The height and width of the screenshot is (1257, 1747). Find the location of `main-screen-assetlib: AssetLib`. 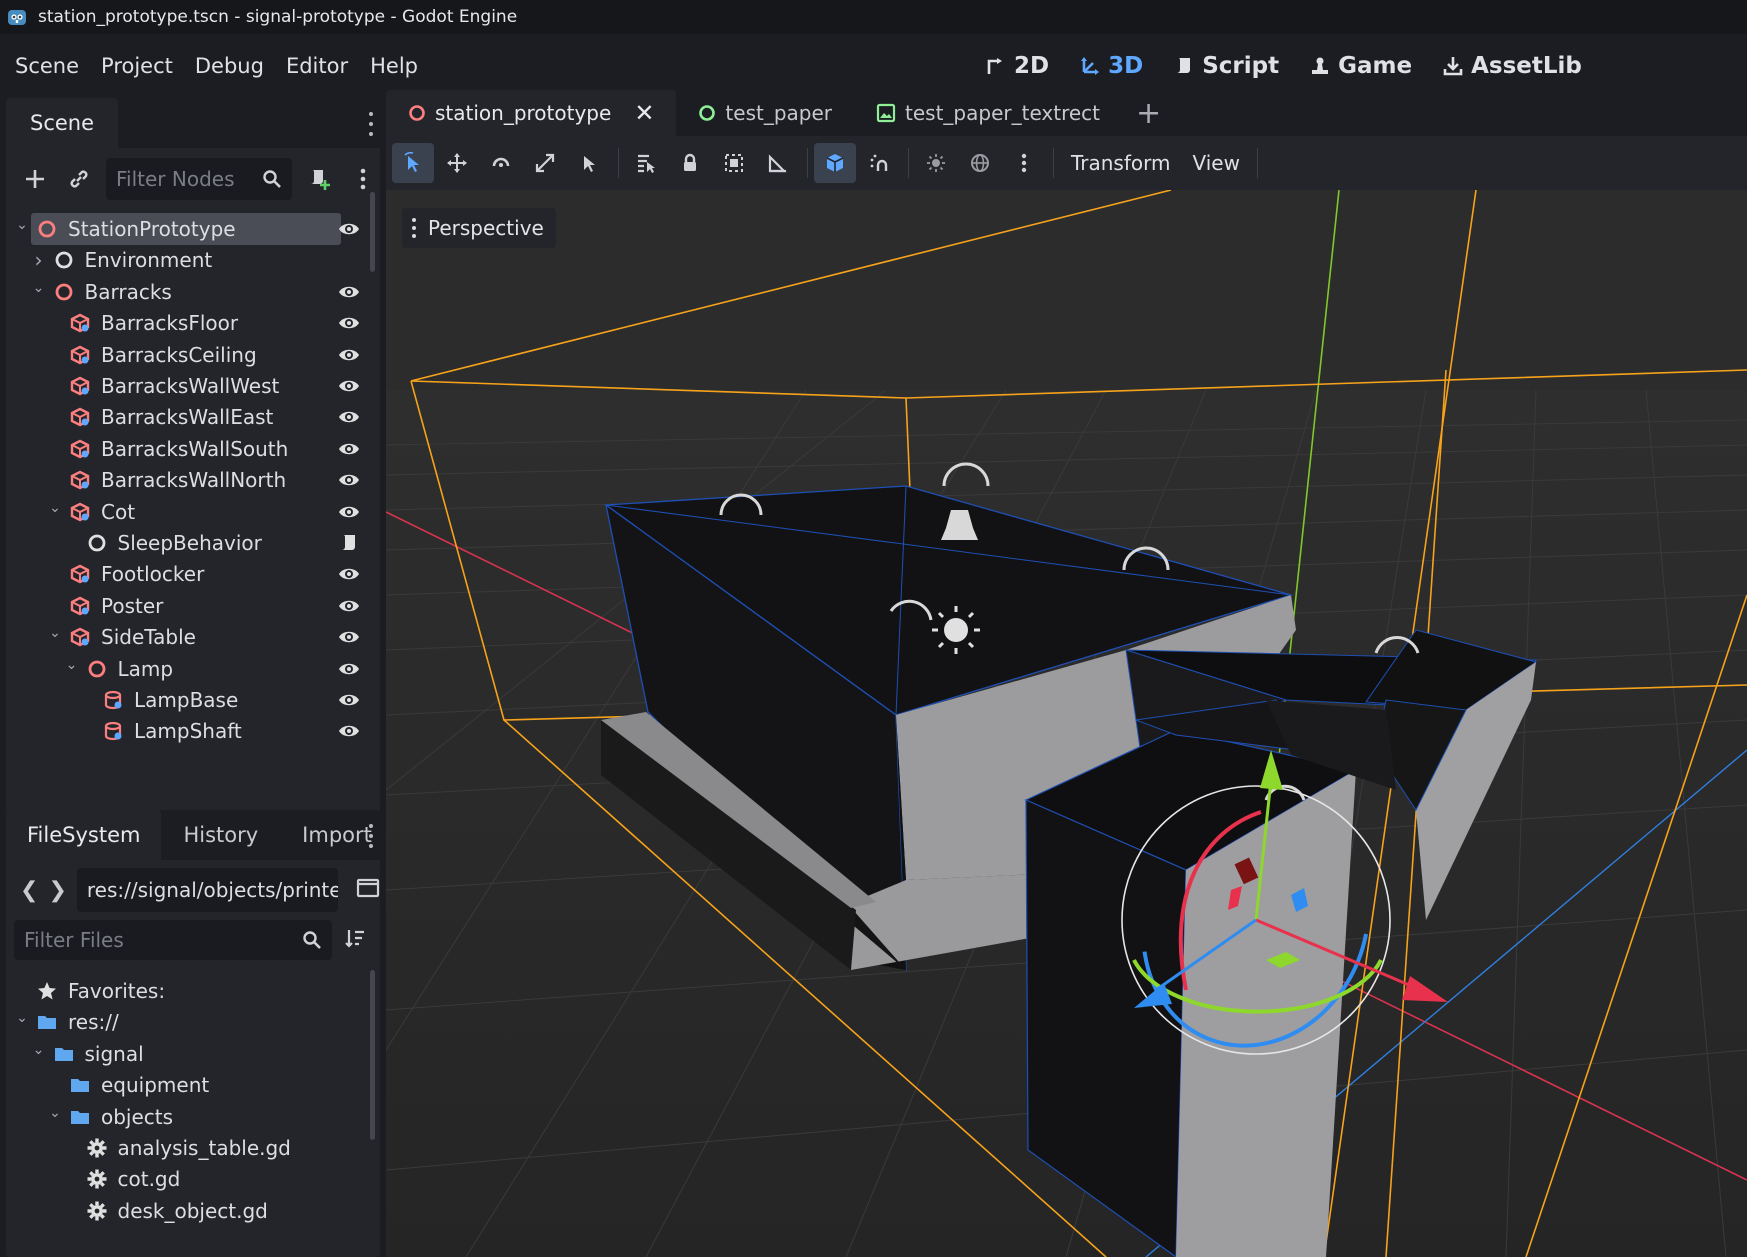

main-screen-assetlib: AssetLib is located at coordinates (1512, 66).